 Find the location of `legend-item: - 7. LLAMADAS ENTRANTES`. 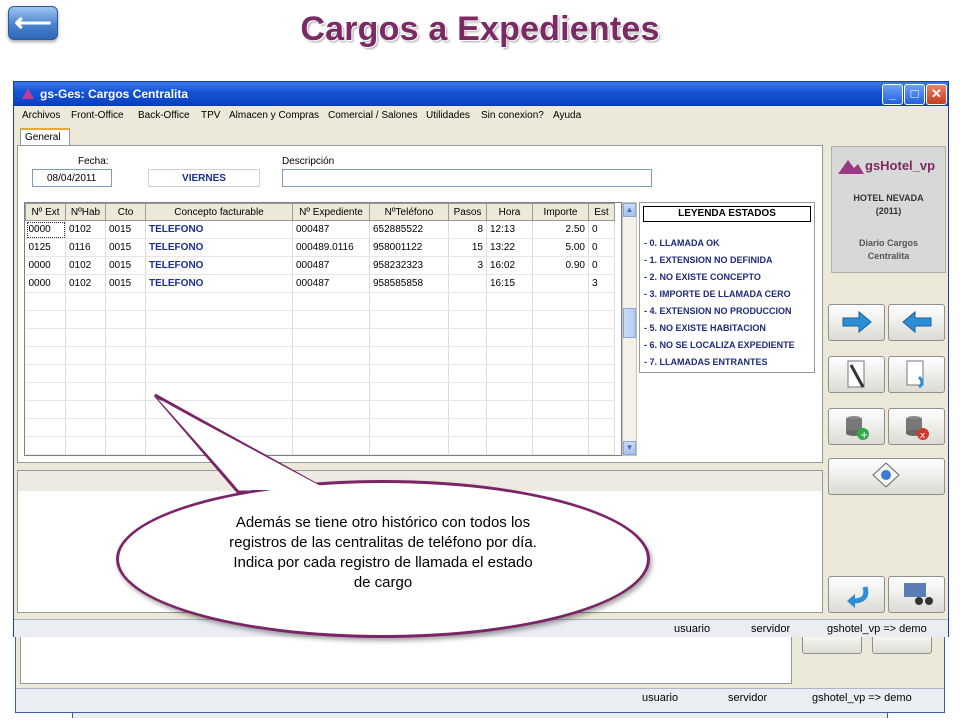

legend-item: - 7. LLAMADAS ENTRANTES is located at coordinates (706, 362).